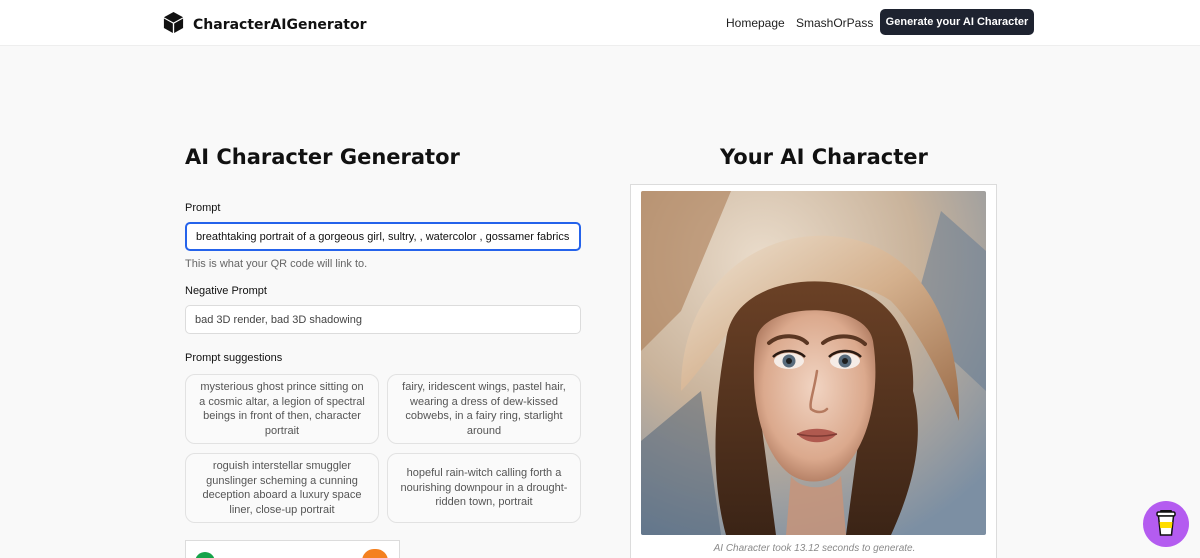 The image size is (1200, 558). I want to click on cloud-logo-icon, so click(375, 553).